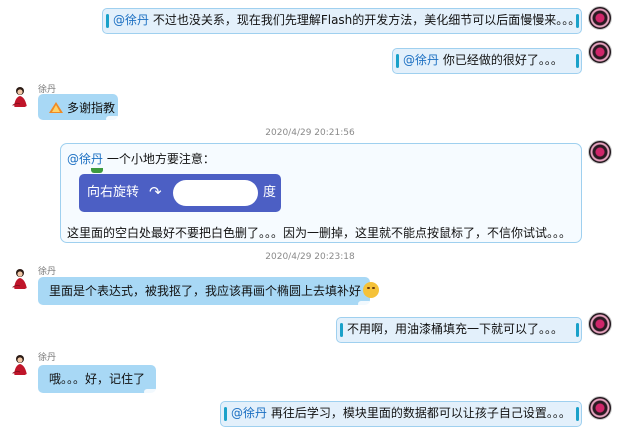 This screenshot has height=433, width=620. I want to click on incoming-message: 多谢指教, so click(79, 108).